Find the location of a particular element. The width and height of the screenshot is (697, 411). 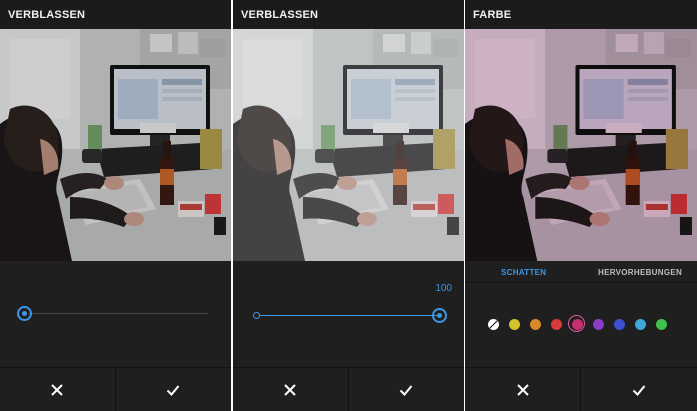

swatch-pink is located at coordinates (576, 323).